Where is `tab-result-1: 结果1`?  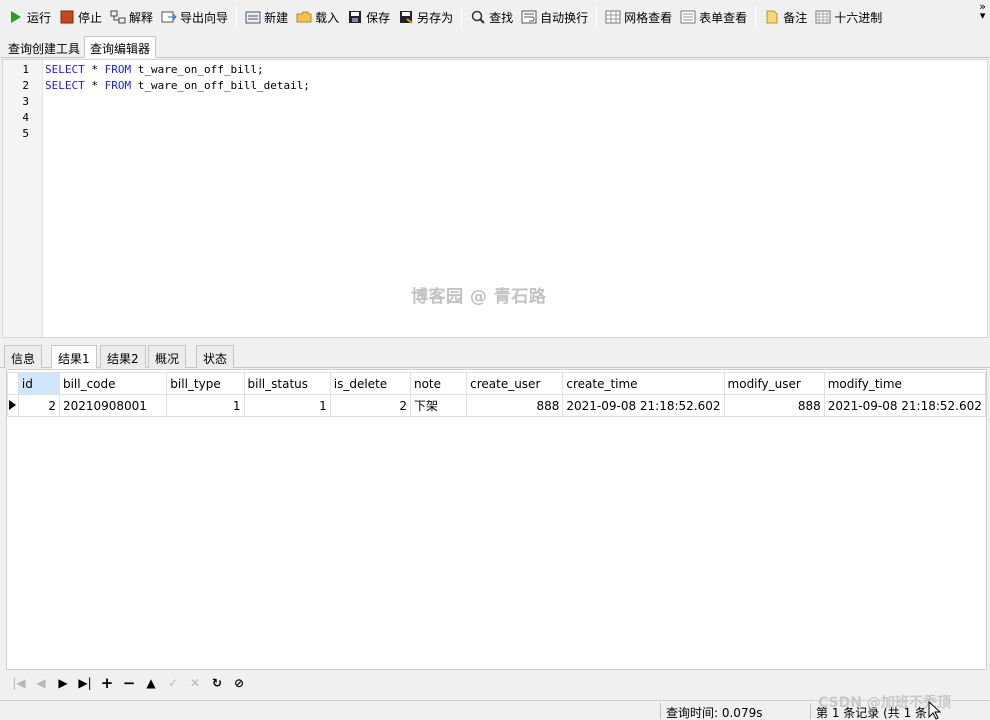
tab-result-1: 结果1 is located at coordinates (74, 357).